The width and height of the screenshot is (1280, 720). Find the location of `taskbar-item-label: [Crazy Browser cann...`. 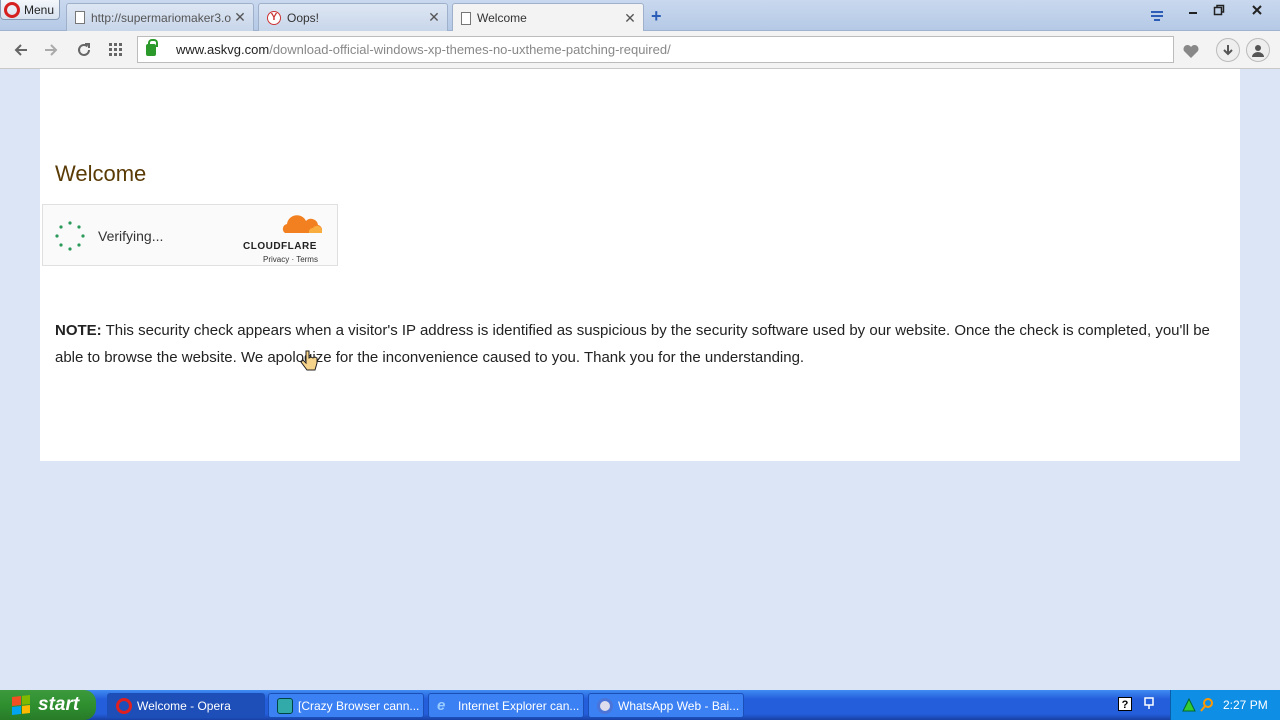

taskbar-item-label: [Crazy Browser cann... is located at coordinates (359, 705).